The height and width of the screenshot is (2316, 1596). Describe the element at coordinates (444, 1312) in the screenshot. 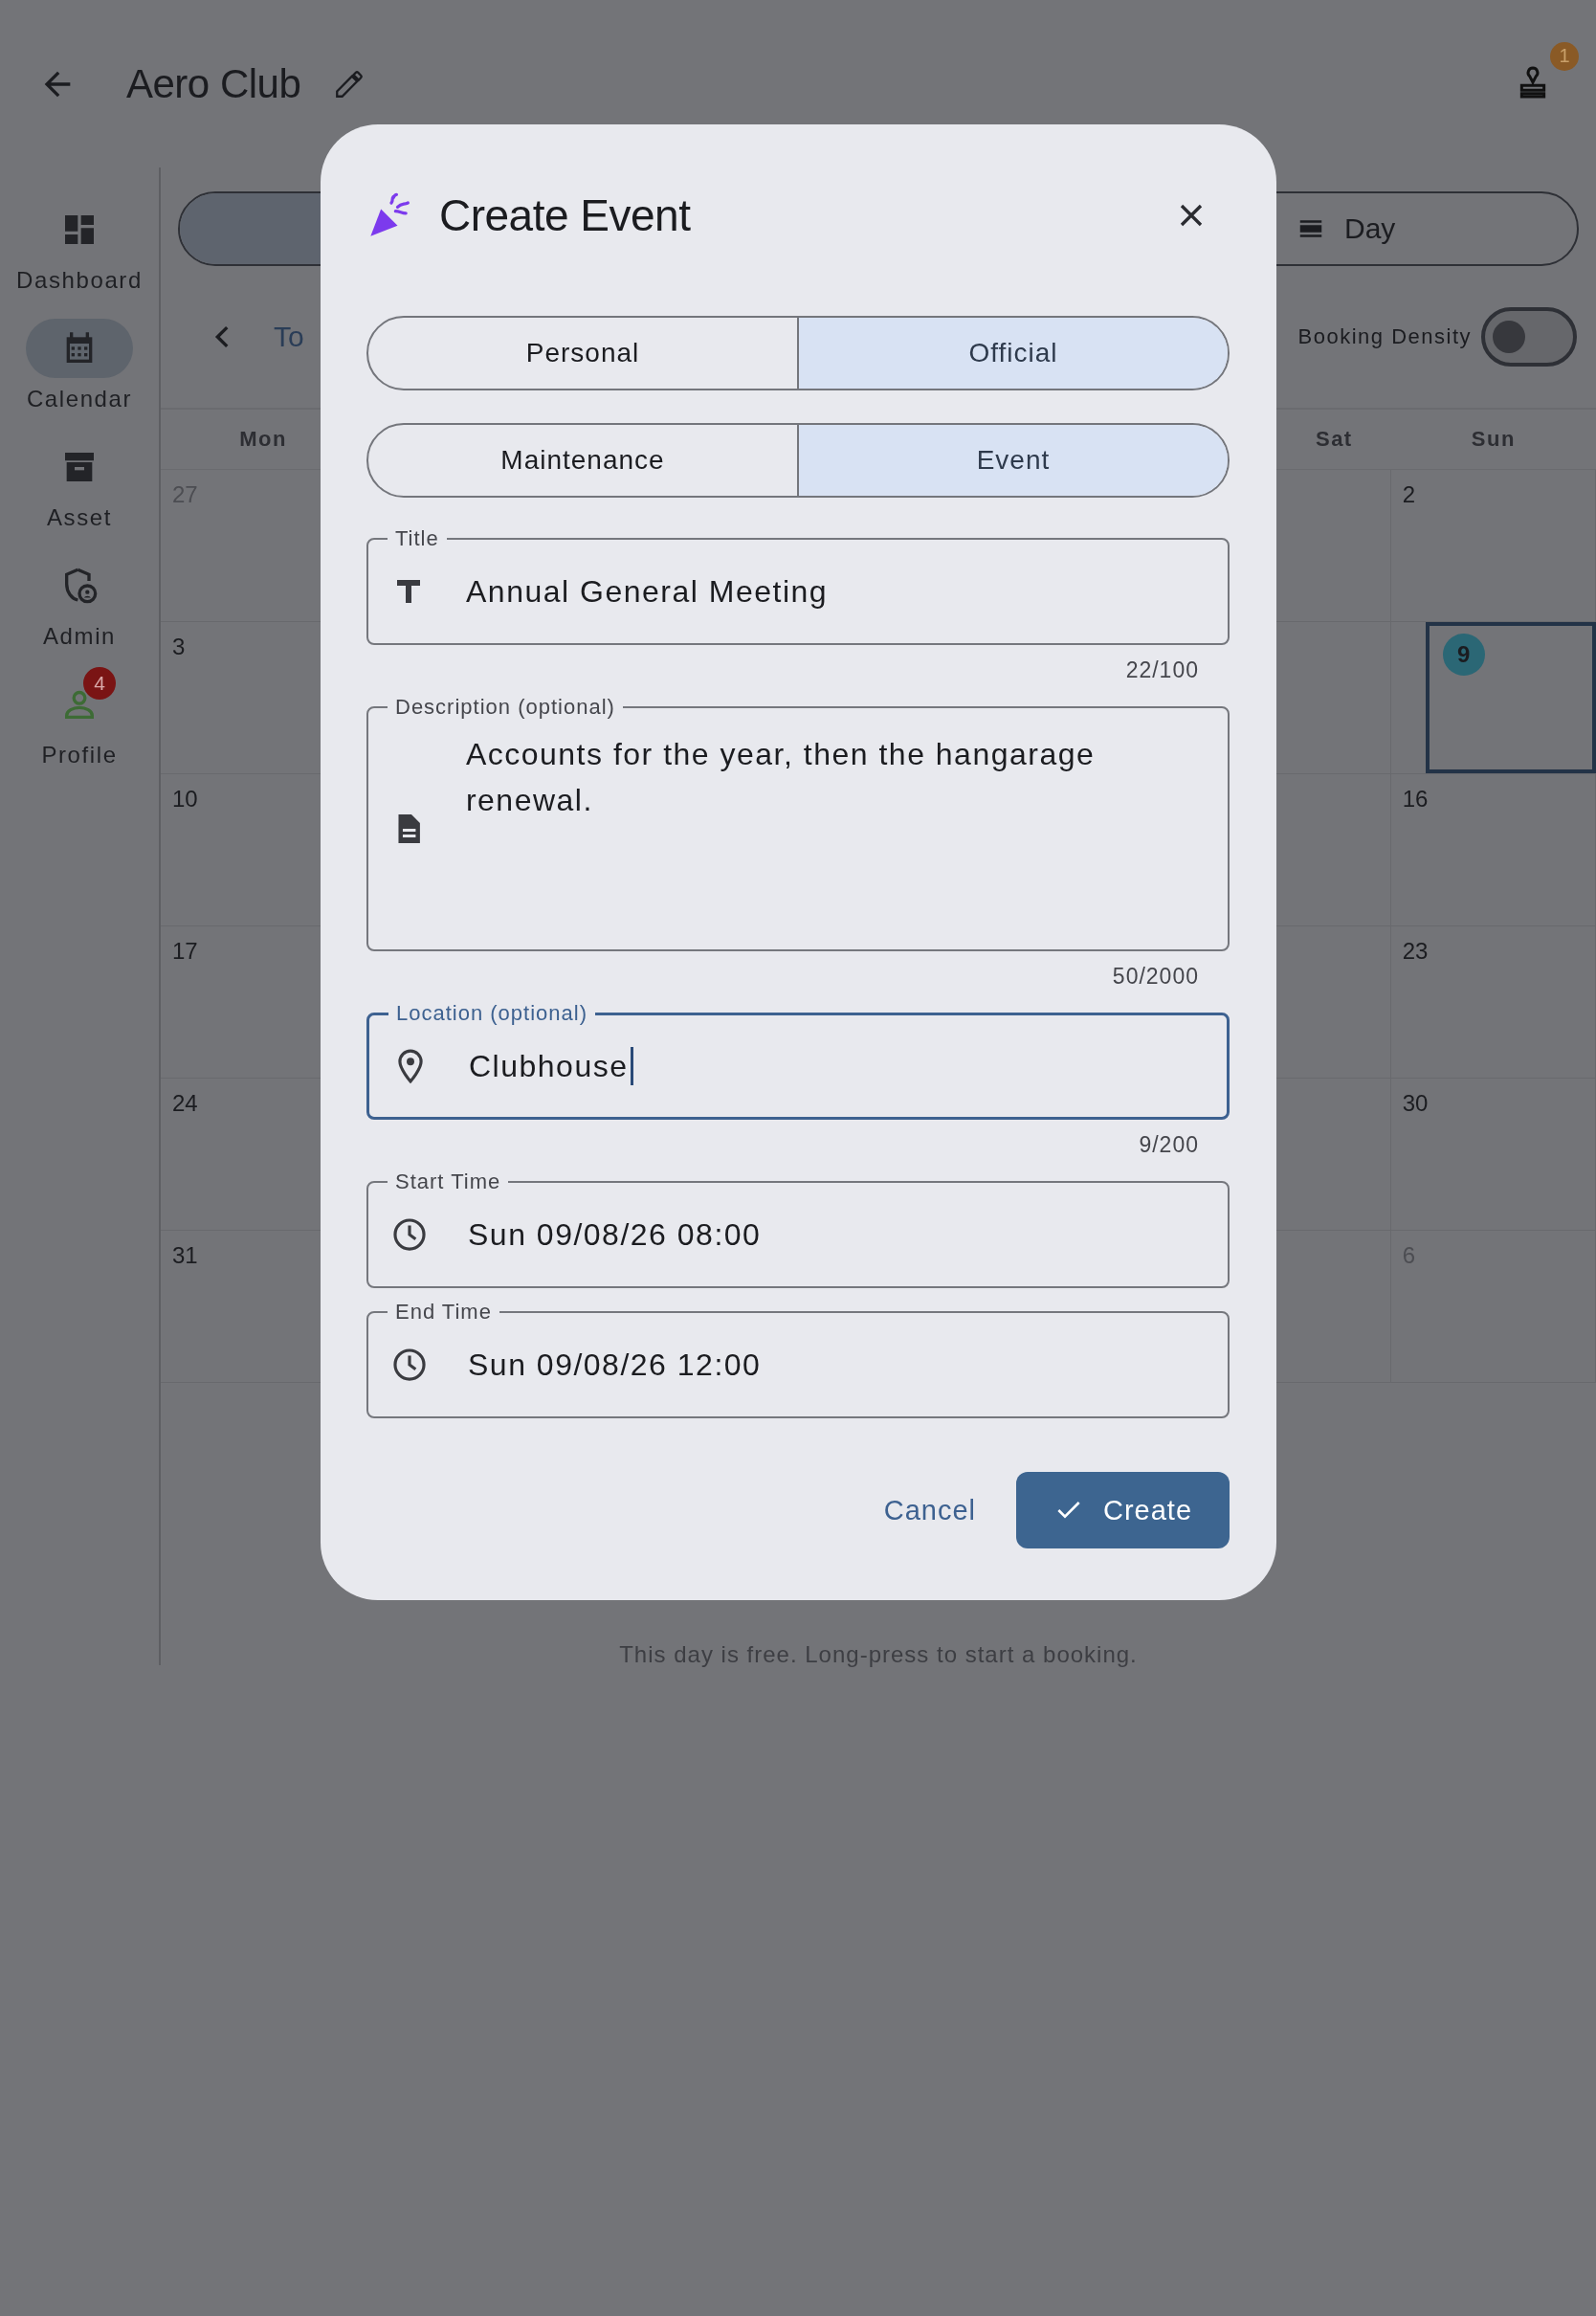

I see `field-label: End Time` at that location.